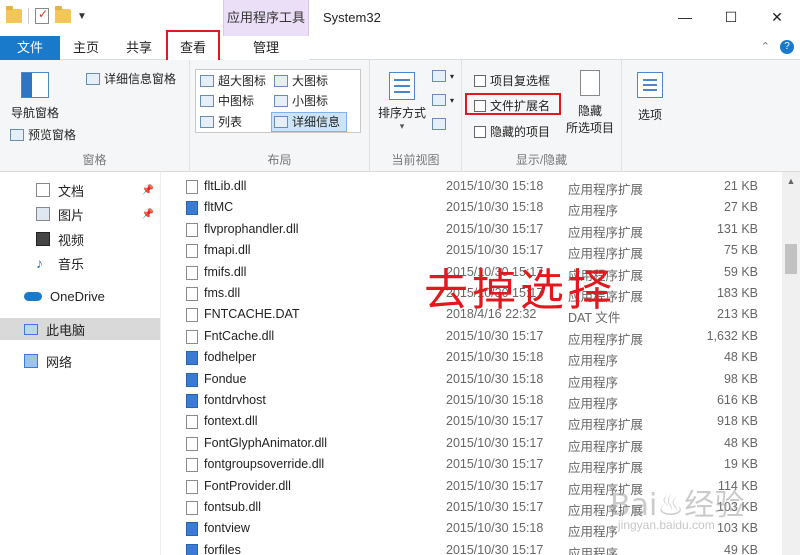 The height and width of the screenshot is (555, 800). What do you see at coordinates (472, 207) in the screenshot?
I see `file-row: fltMC 2015/10/30 15:18 应用程序 27 KB` at bounding box center [472, 207].